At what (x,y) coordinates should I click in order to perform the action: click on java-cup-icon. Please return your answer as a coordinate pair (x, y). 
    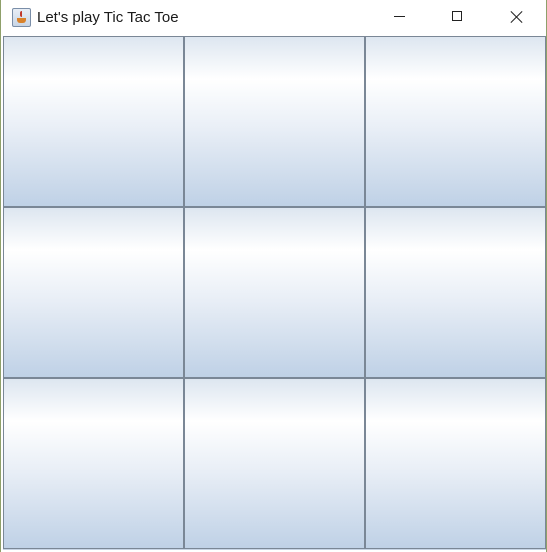
    Looking at the image, I should click on (21, 17).